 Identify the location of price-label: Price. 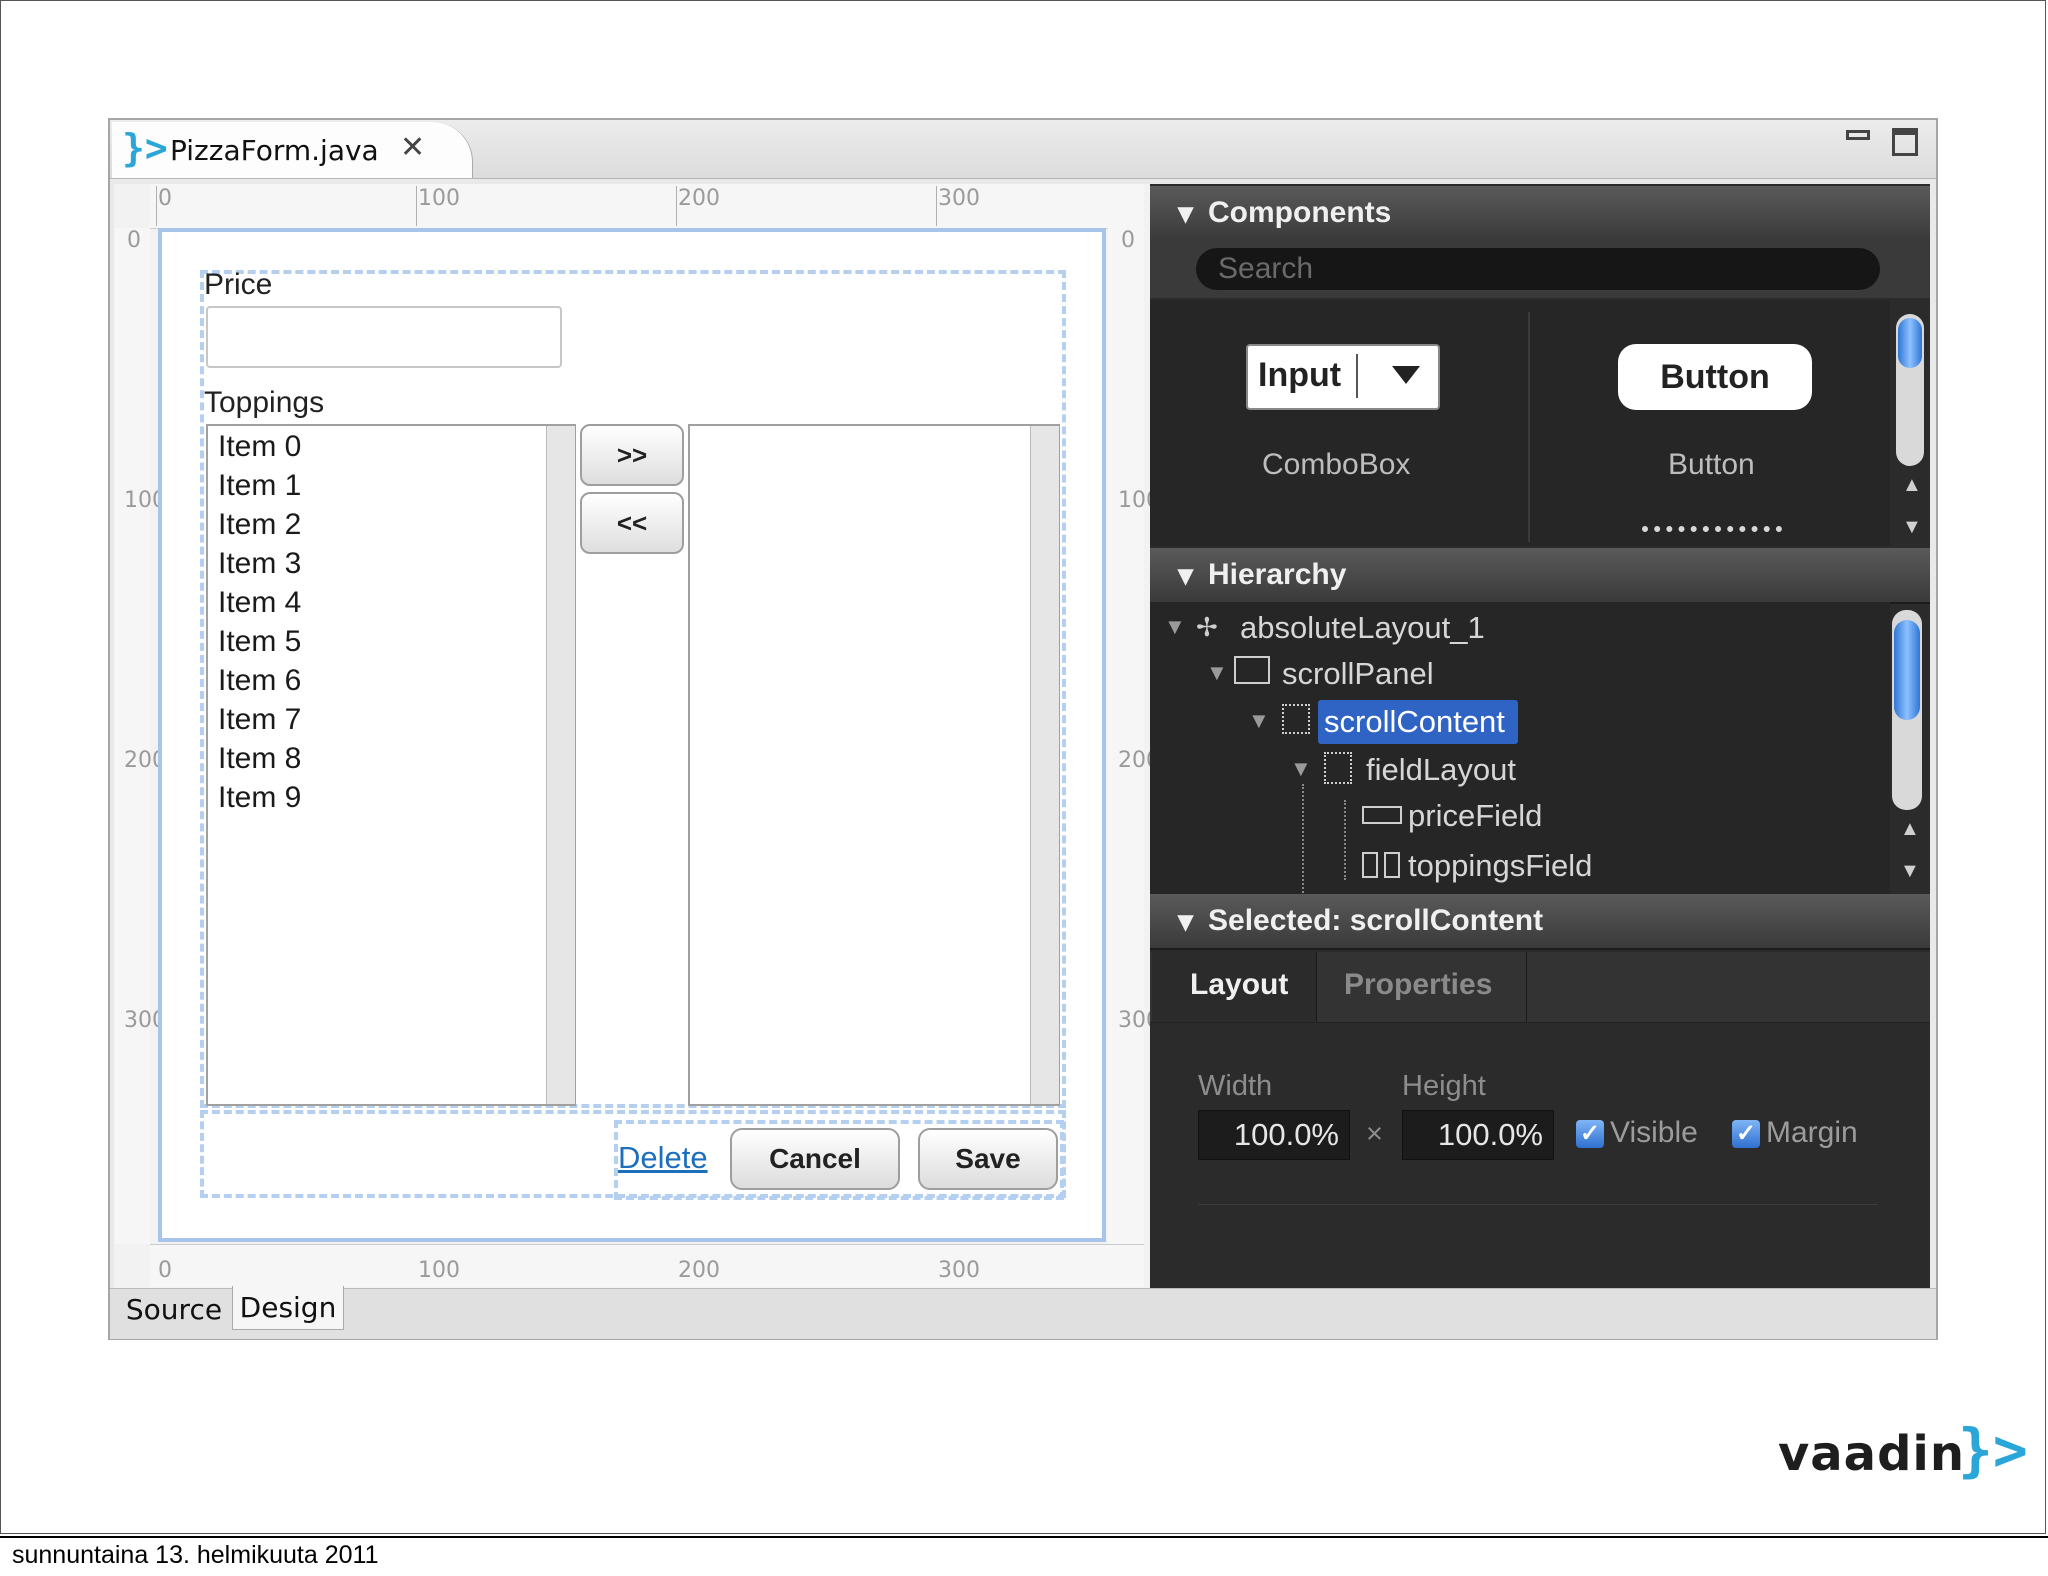
(238, 284).